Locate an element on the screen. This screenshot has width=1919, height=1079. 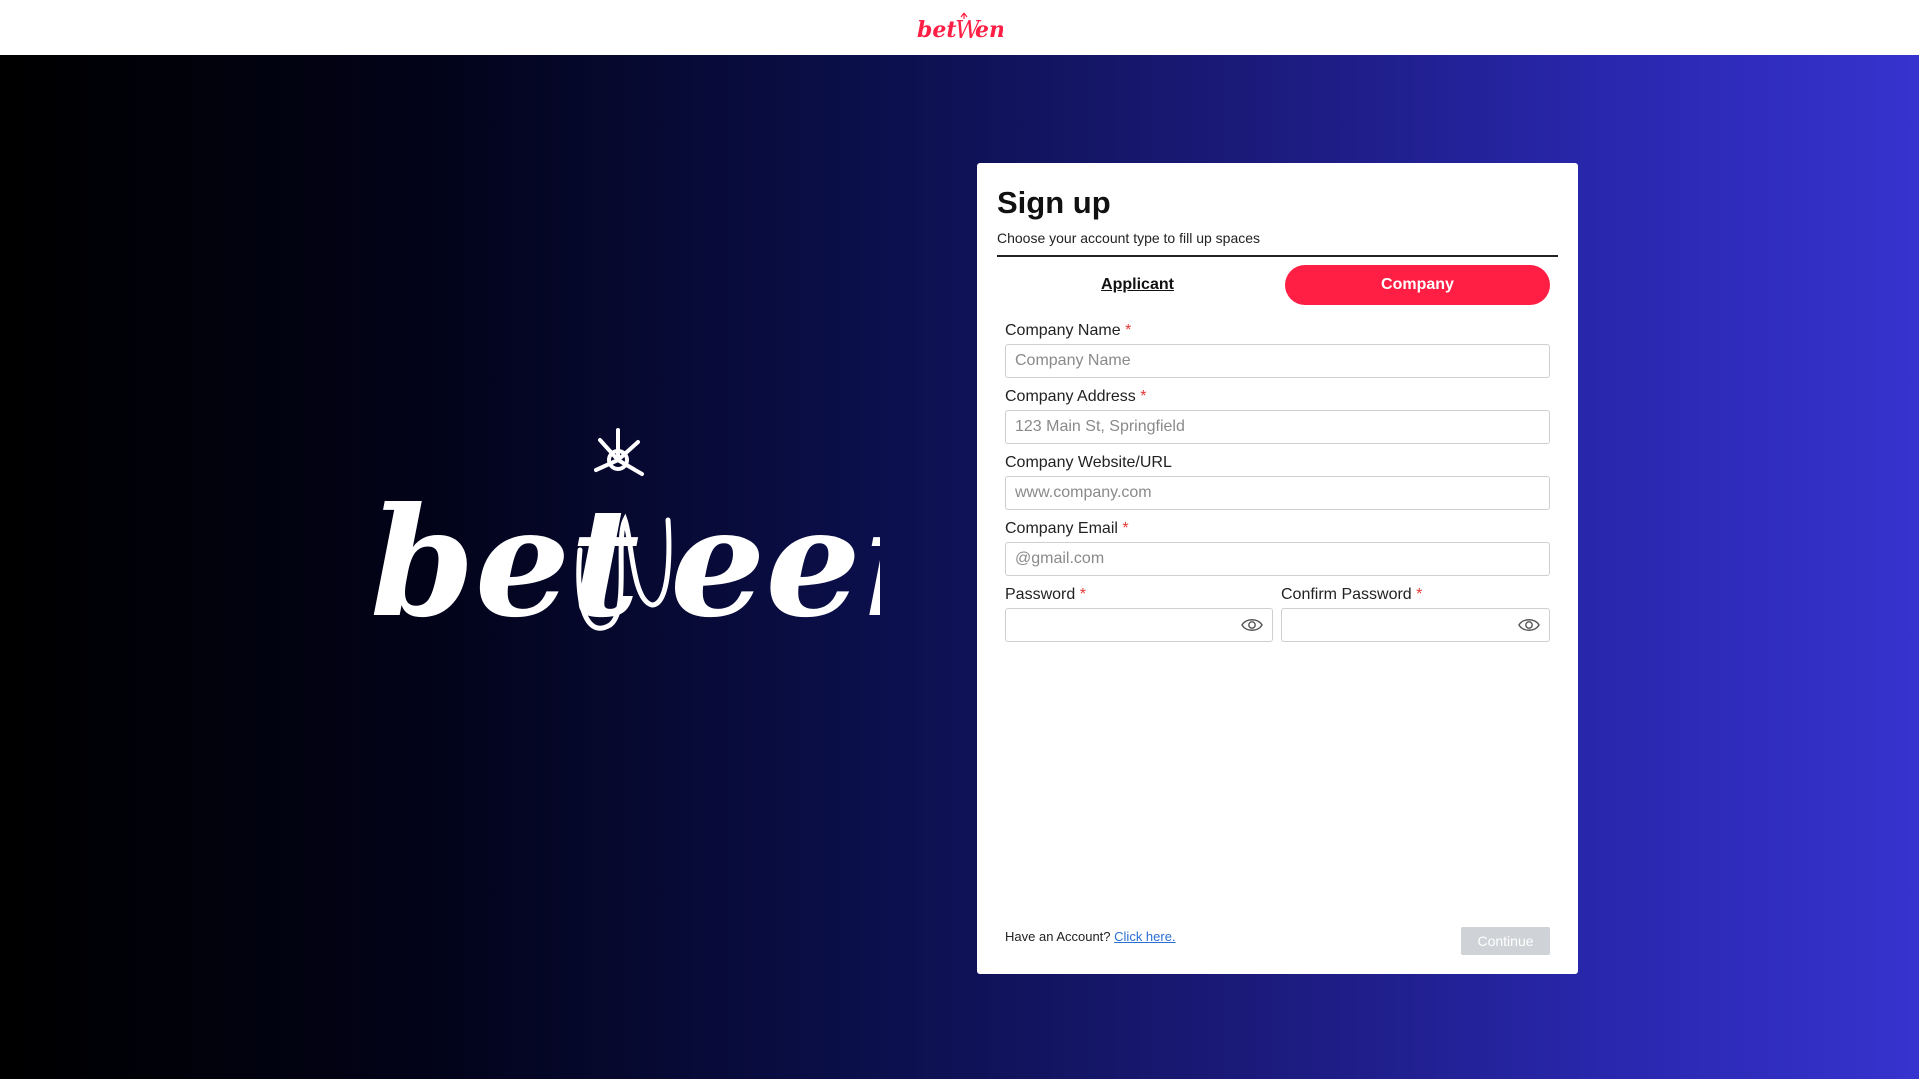
confirm-password-field: Confirm Password * is located at coordinates (1415, 613).